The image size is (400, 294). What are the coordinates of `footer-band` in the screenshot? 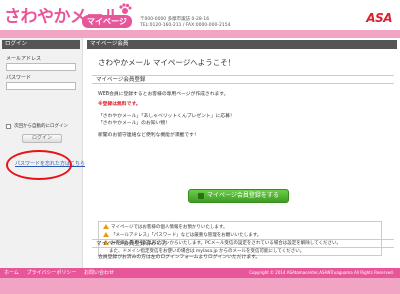 It's located at (200, 286).